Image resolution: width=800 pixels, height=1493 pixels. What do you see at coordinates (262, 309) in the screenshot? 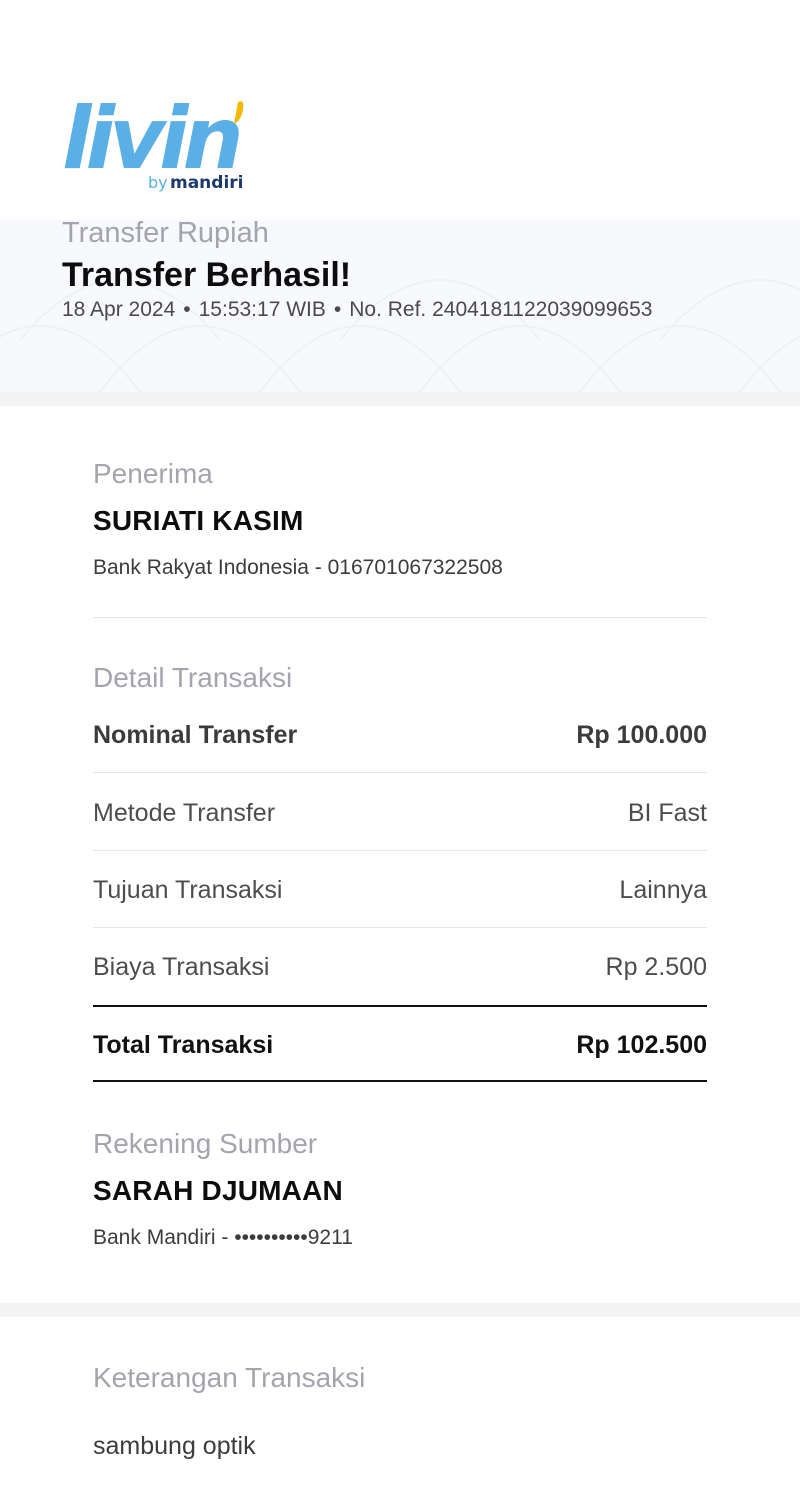
I see `transaction-time: 15:53:17 WIB` at bounding box center [262, 309].